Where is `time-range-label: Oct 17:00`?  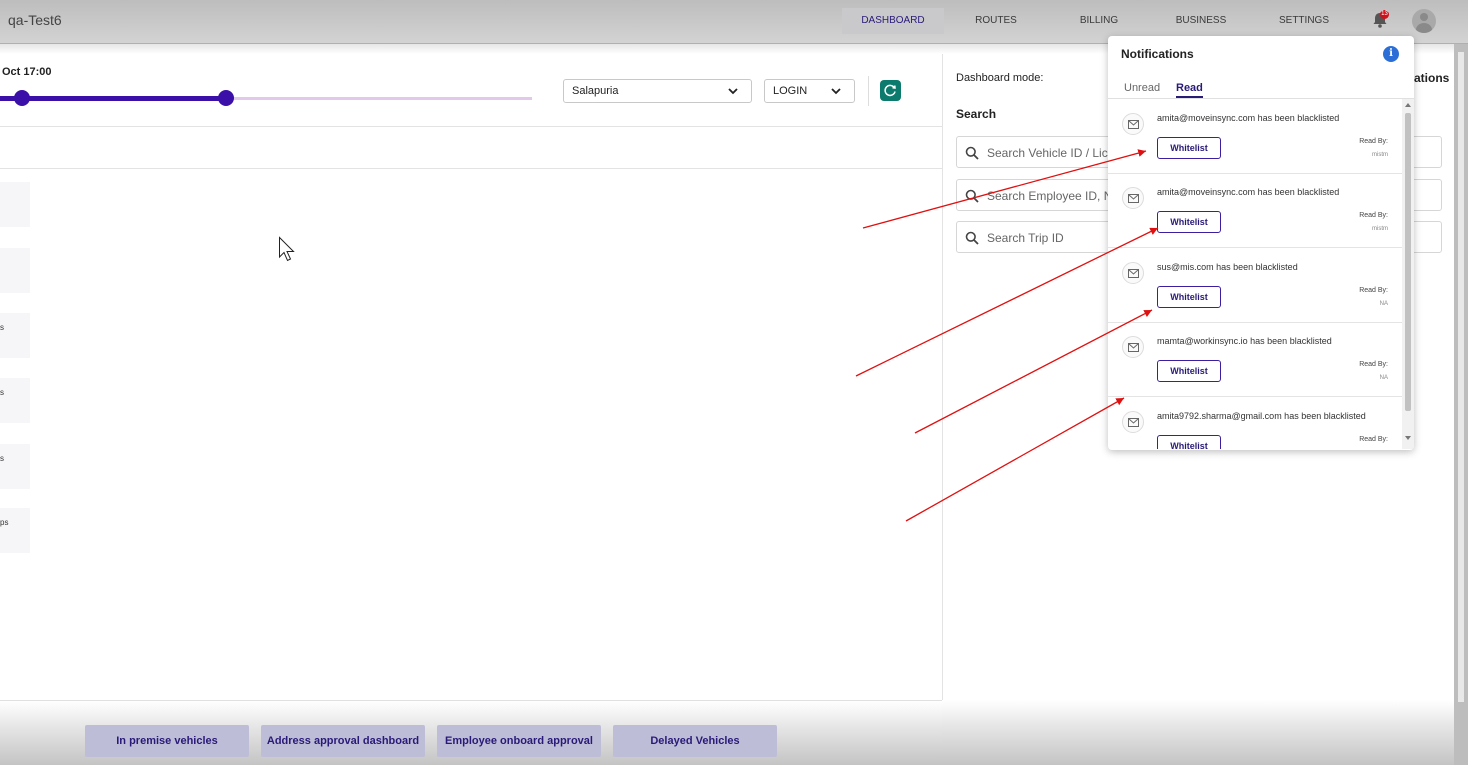 time-range-label: Oct 17:00 is located at coordinates (27, 72).